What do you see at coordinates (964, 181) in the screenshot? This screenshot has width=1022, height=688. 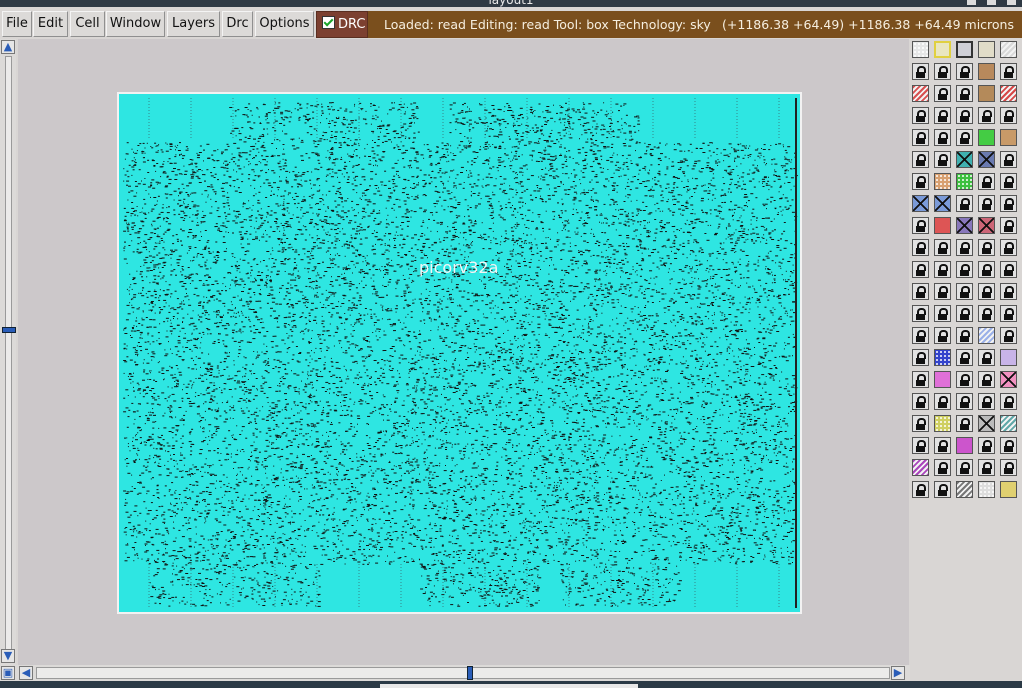 I see `layer-swatch-green-dots` at bounding box center [964, 181].